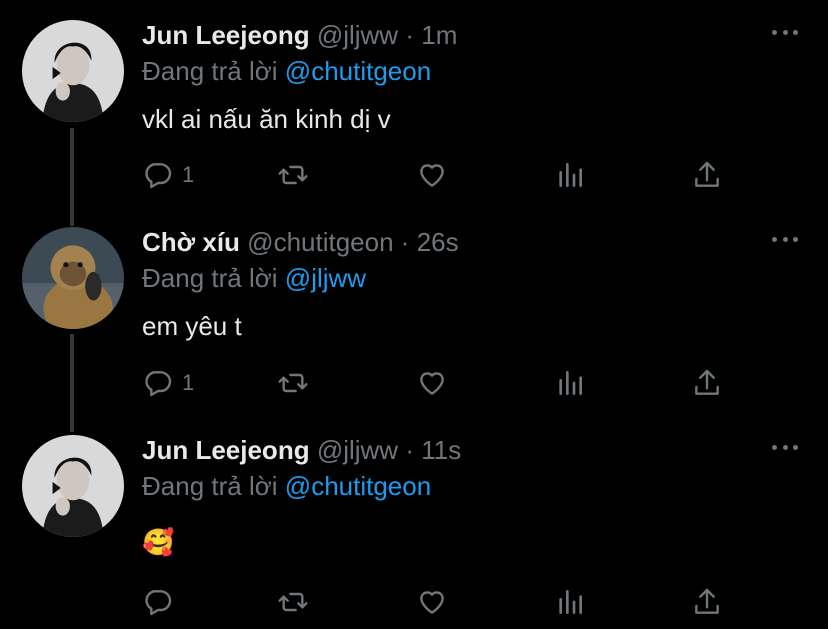 The width and height of the screenshot is (828, 629). What do you see at coordinates (266, 119) in the screenshot?
I see `tweet-text: vkl ai nấu ăn kinh dị v` at bounding box center [266, 119].